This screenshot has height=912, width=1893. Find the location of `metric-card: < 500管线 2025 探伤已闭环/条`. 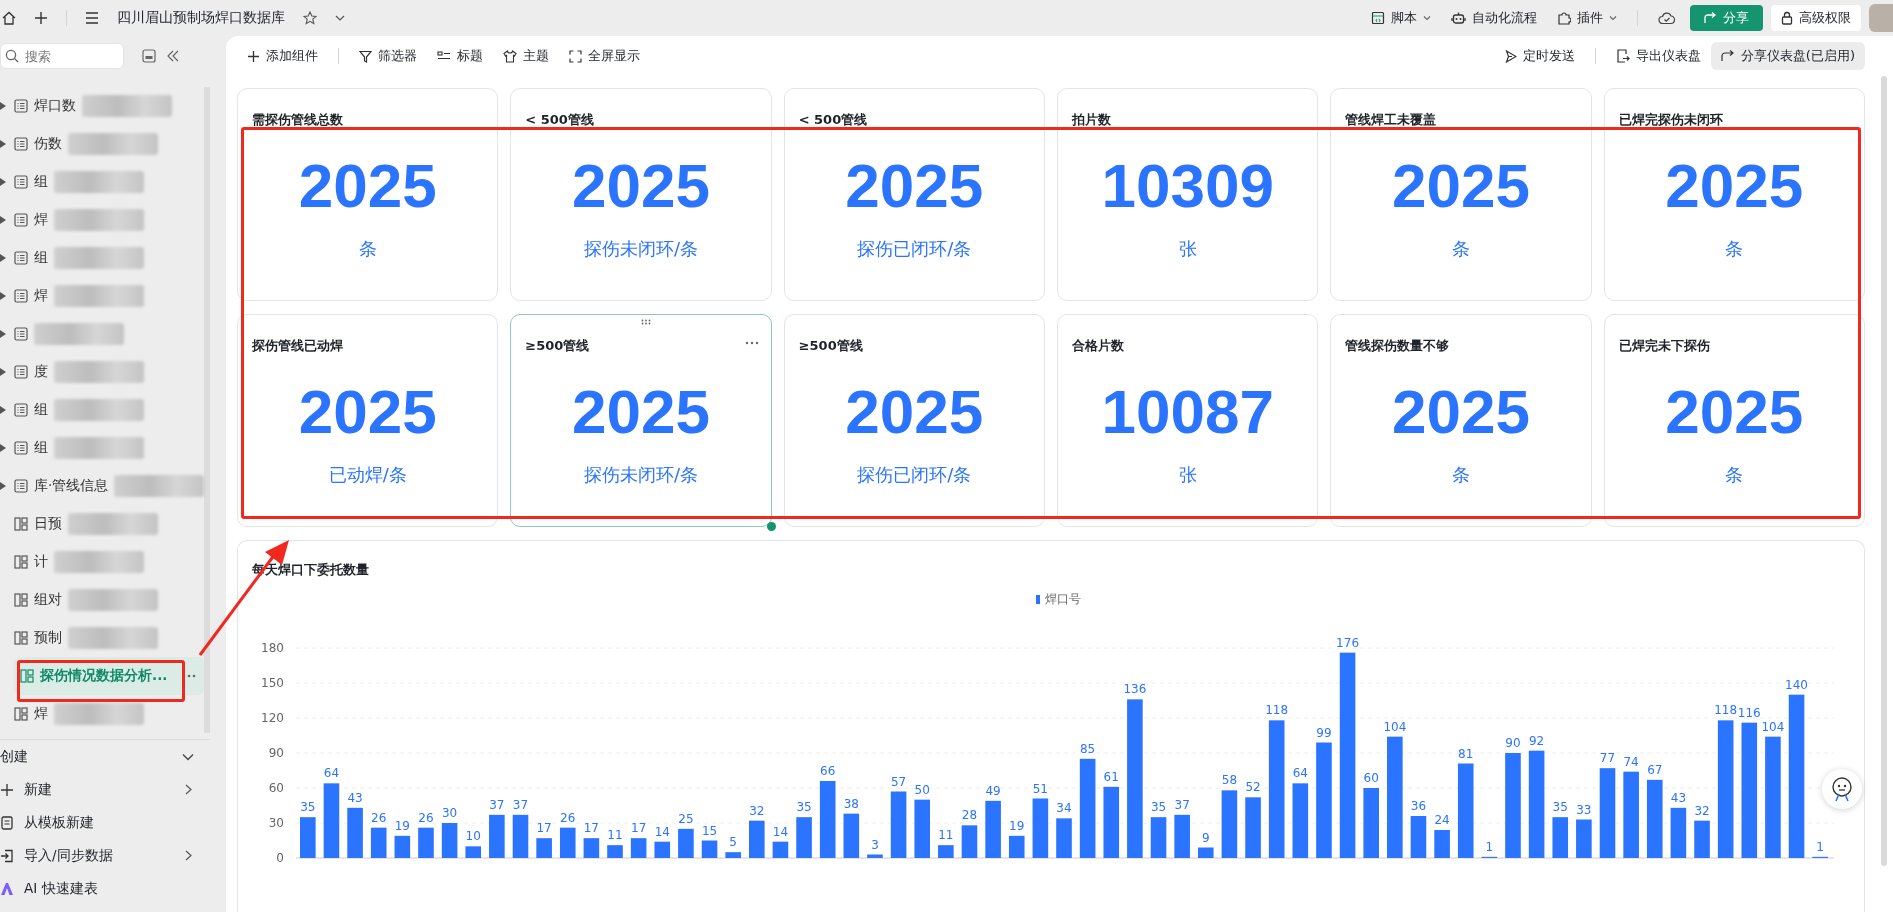

metric-card: < 500管线 2025 探伤已闭环/条 is located at coordinates (914, 194).